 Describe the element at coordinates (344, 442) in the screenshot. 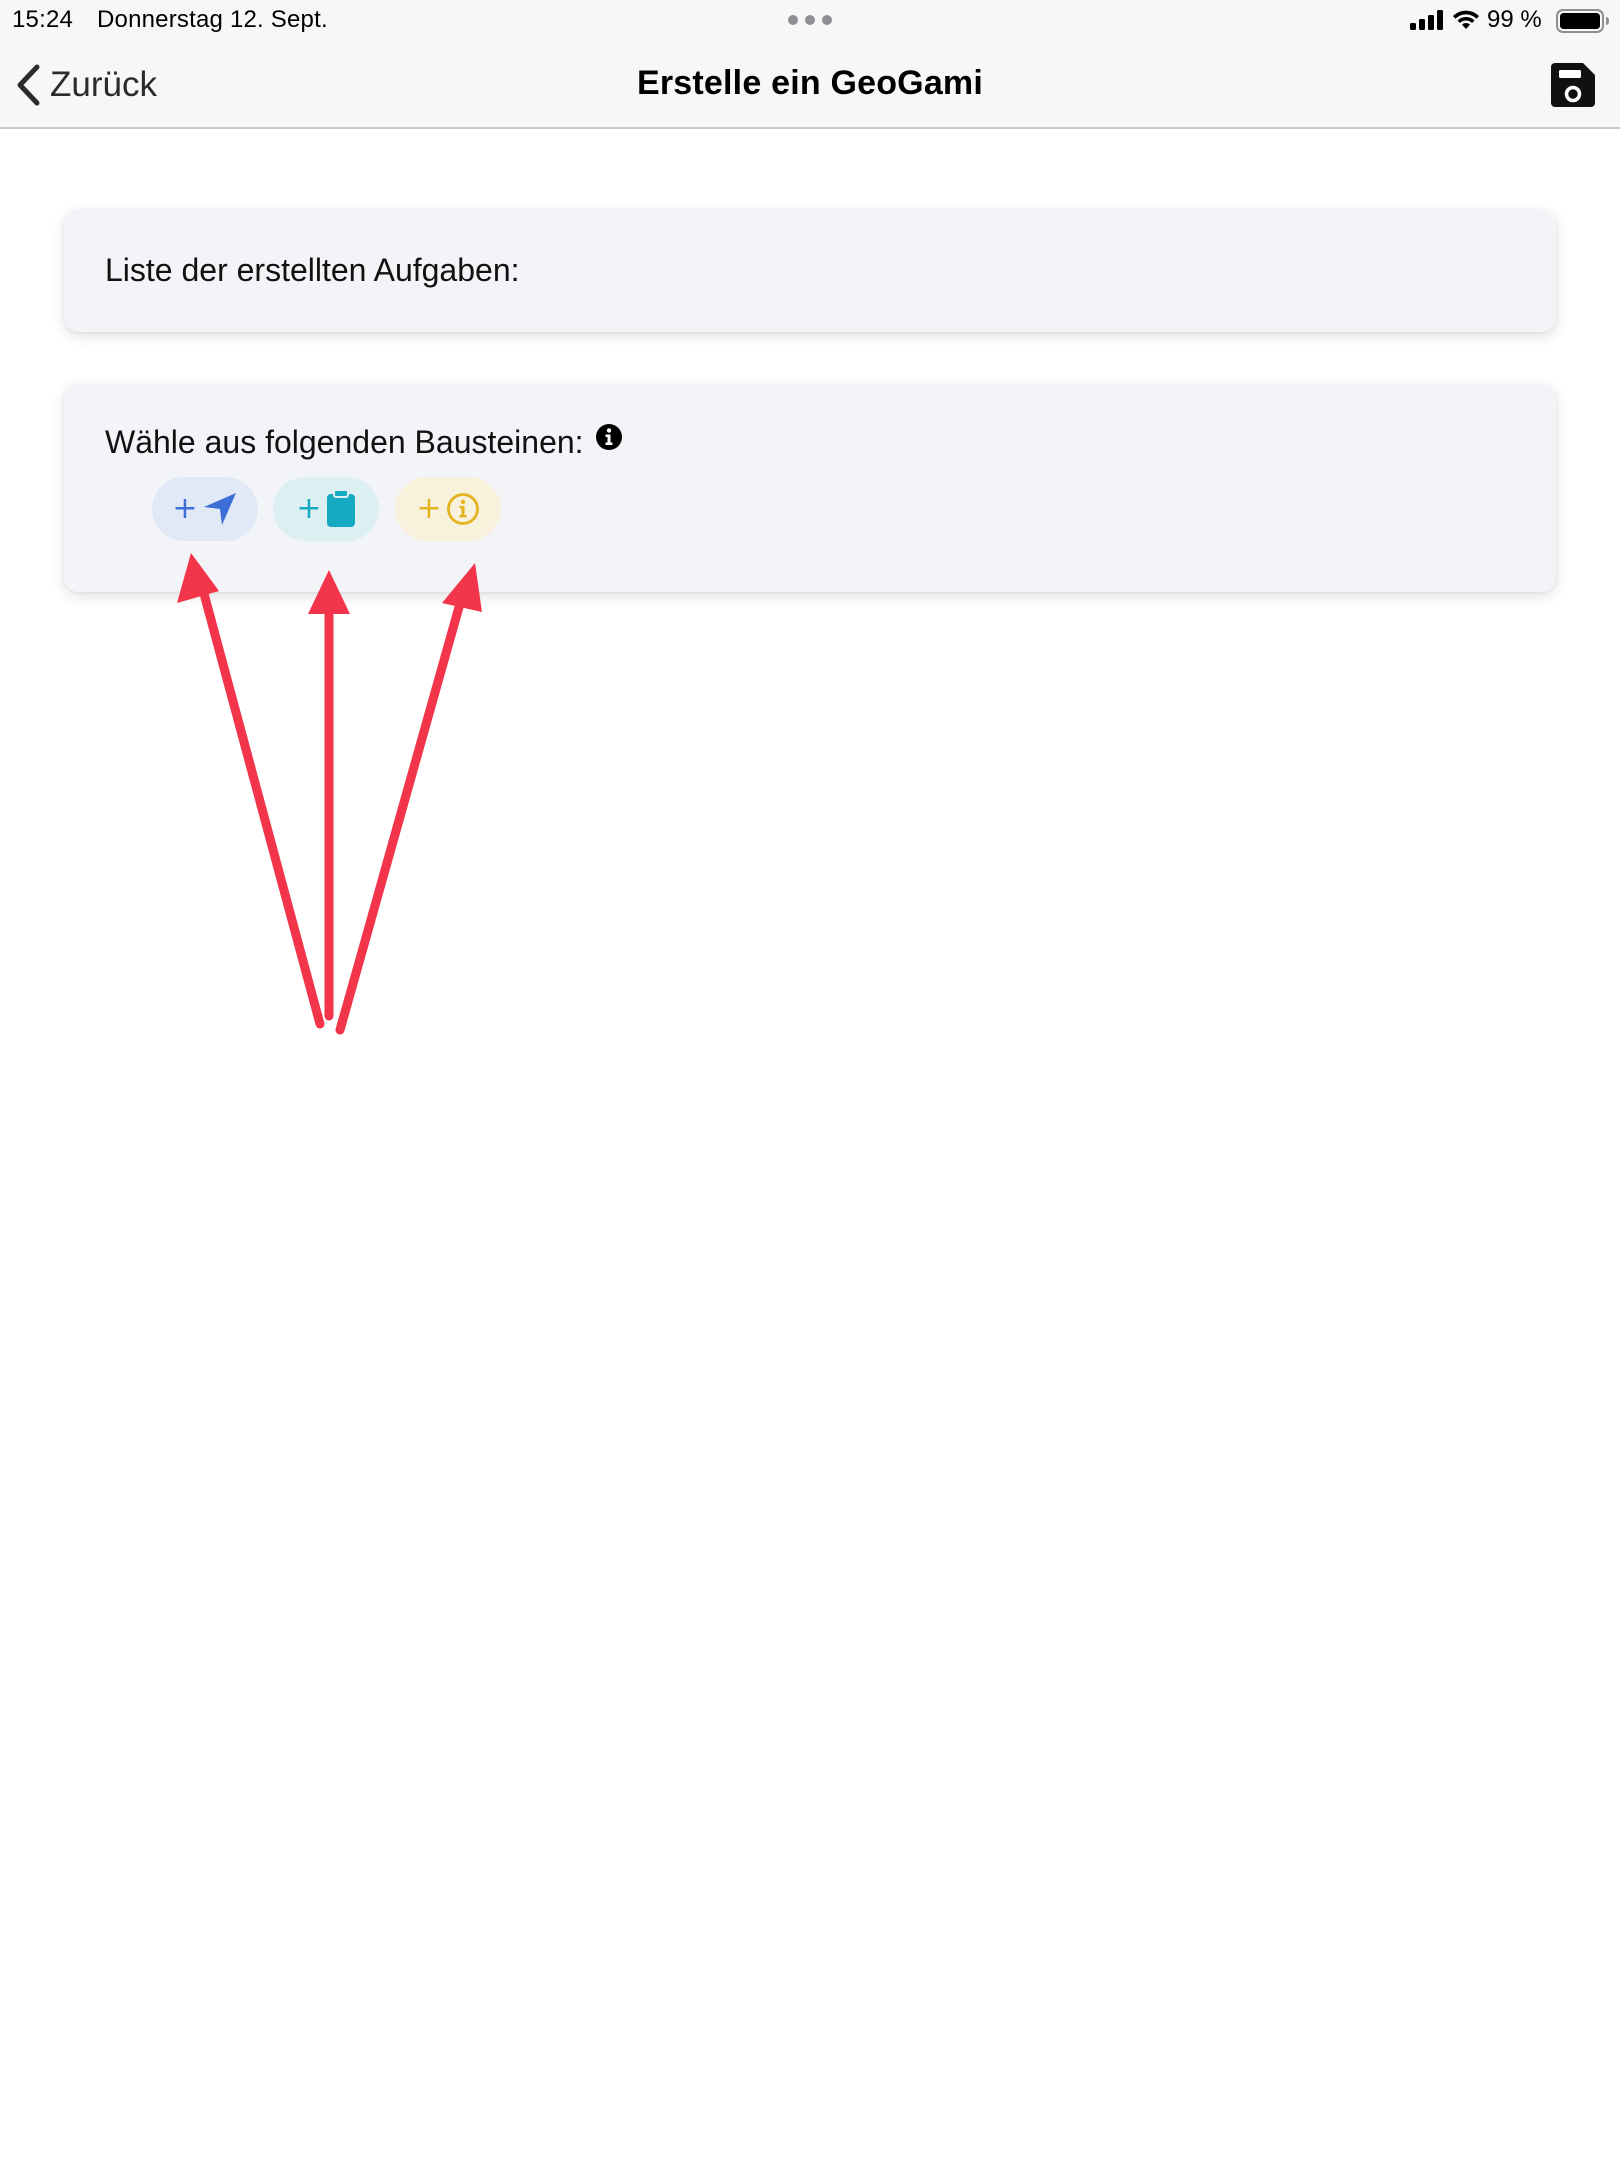

I see `building-blocks-heading: Wähle aus folgenden Bausteinen:` at that location.